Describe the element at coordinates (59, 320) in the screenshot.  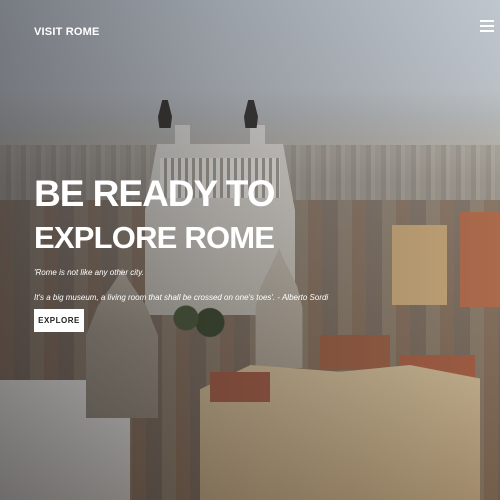
I see `explore-button: EXPLORE` at that location.